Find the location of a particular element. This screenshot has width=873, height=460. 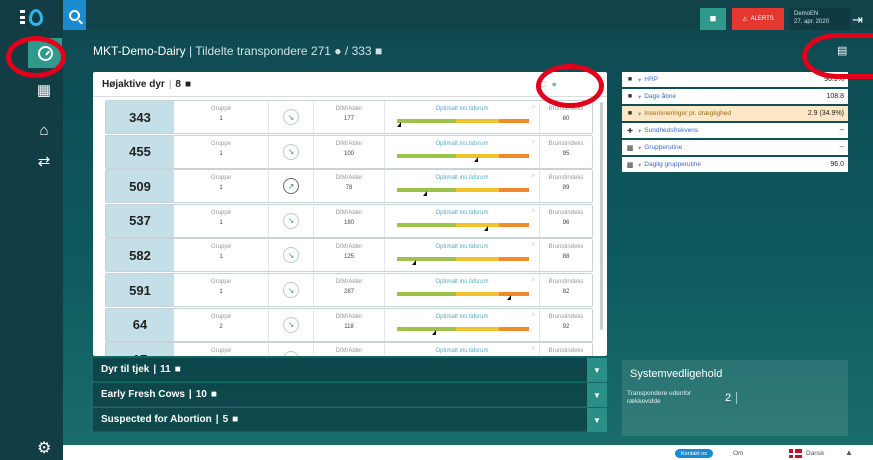

status-cell: ↘ is located at coordinates (291, 349).